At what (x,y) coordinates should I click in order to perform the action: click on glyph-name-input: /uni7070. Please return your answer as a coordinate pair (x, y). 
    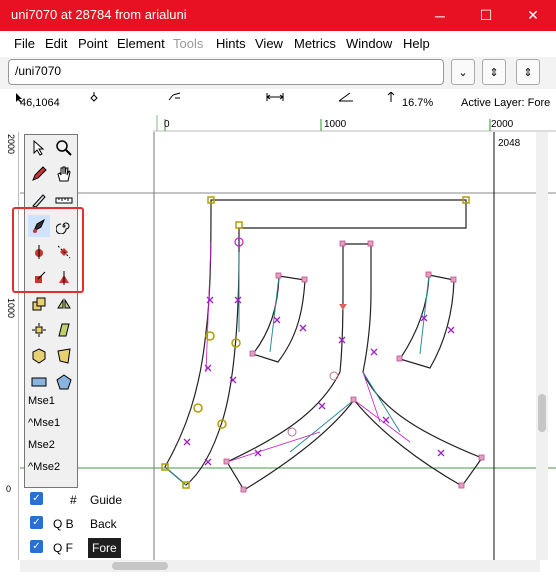
    Looking at the image, I should click on (226, 72).